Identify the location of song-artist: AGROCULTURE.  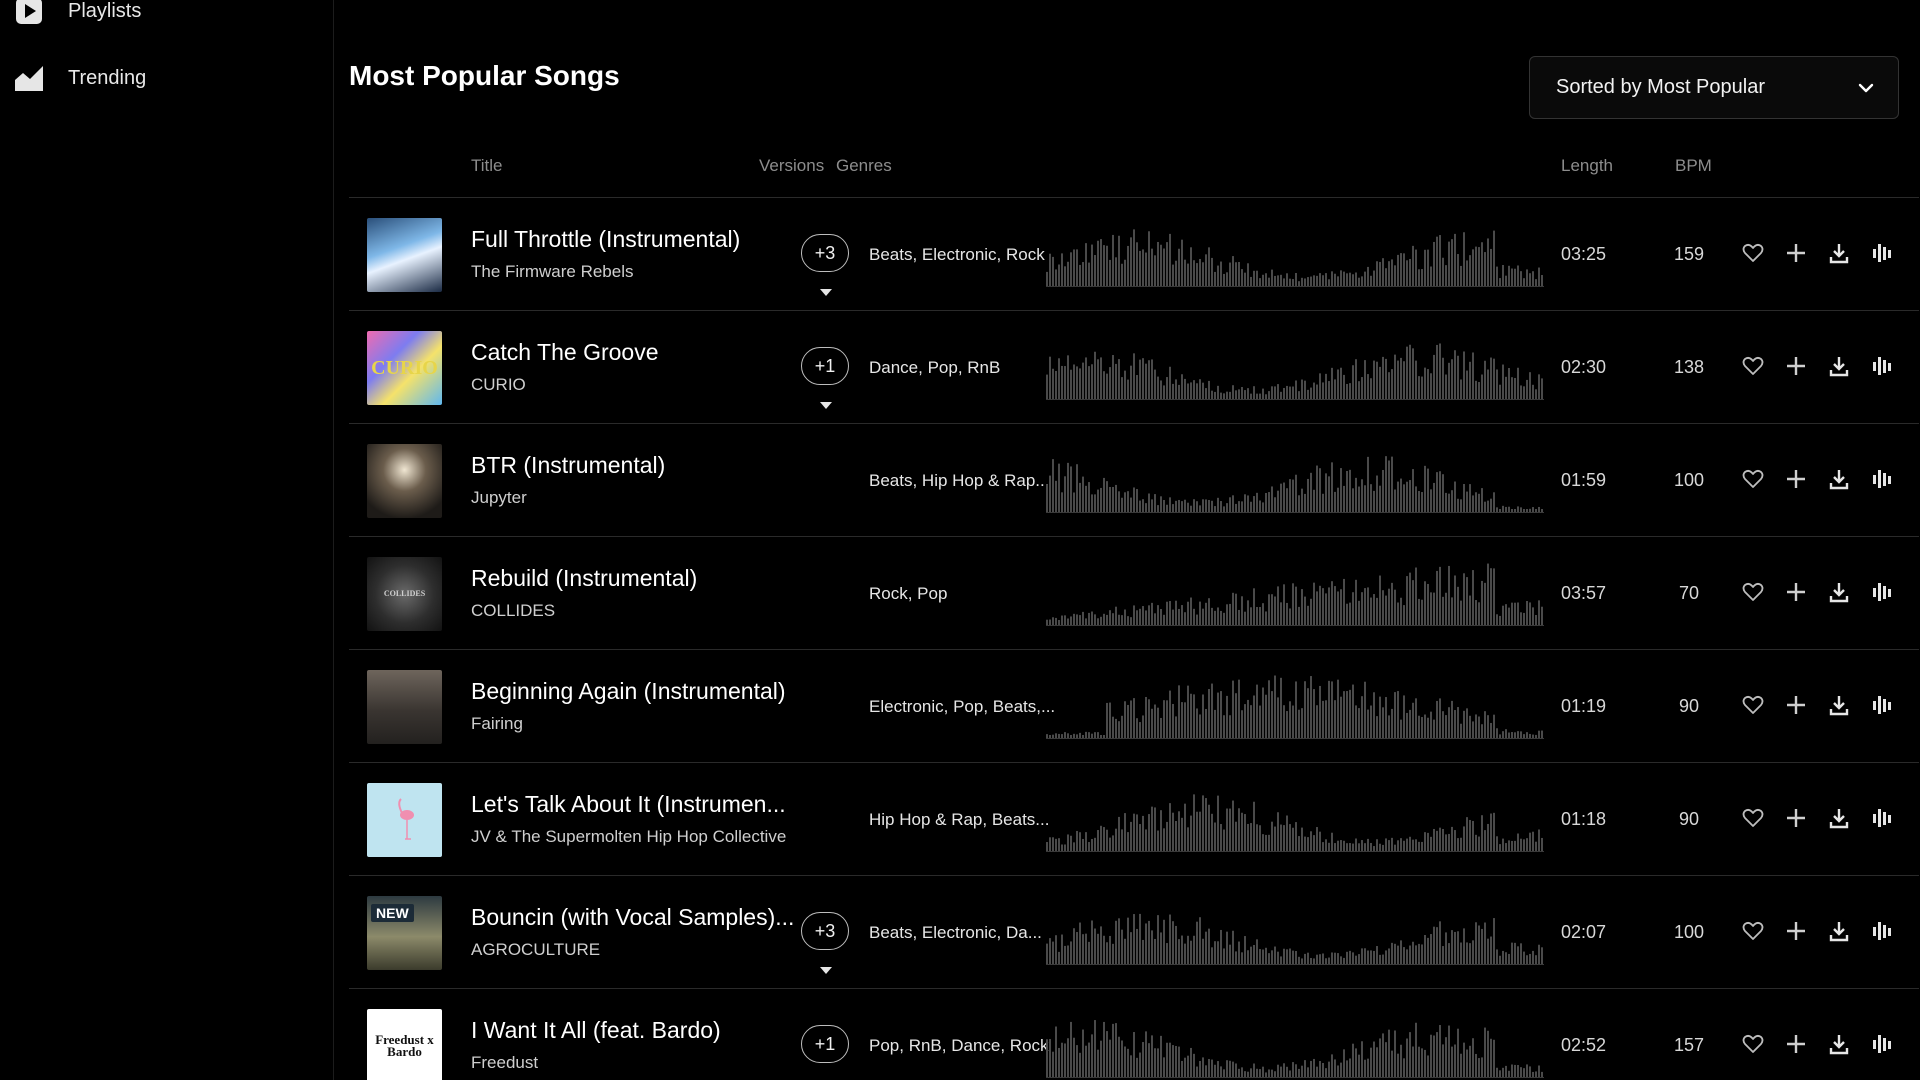
(535, 950).